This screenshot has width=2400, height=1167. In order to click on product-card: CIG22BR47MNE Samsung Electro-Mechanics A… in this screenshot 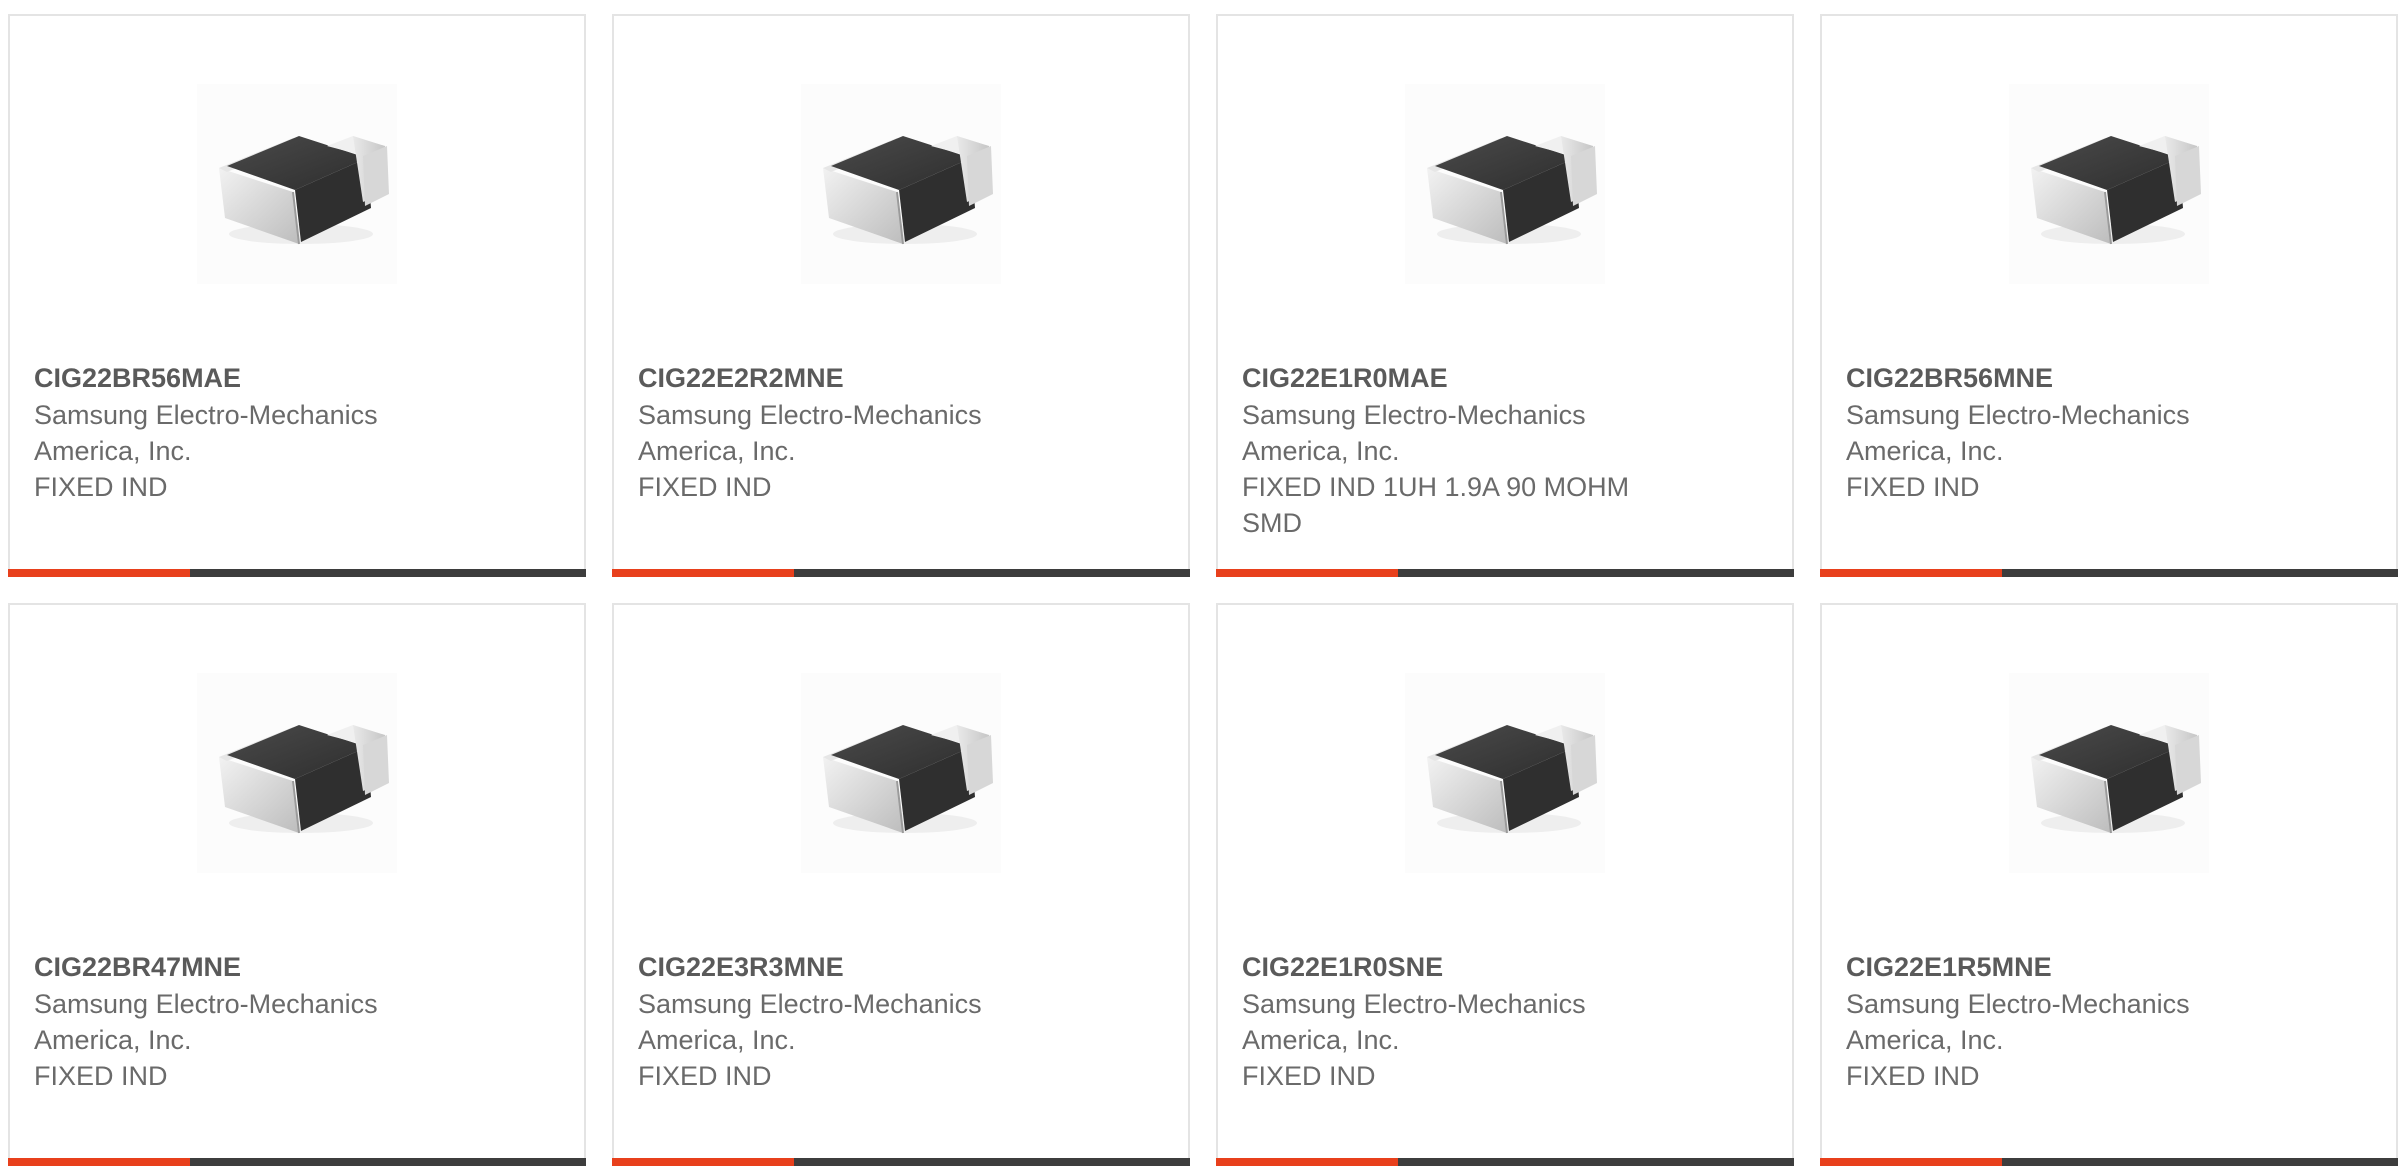, I will do `click(297, 884)`.